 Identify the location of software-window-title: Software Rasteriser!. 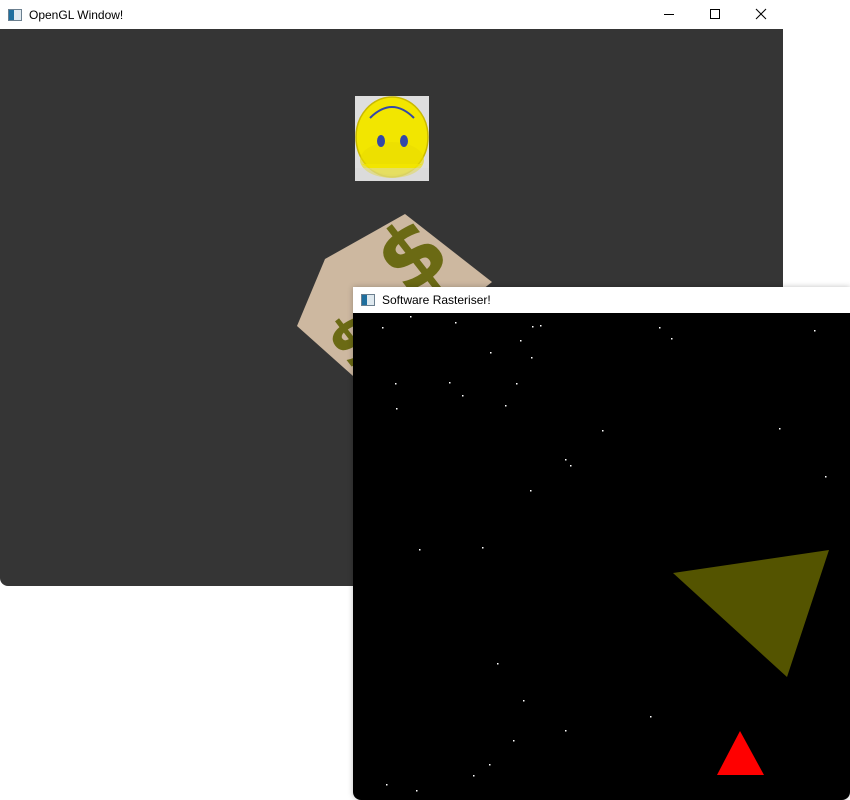
(436, 300).